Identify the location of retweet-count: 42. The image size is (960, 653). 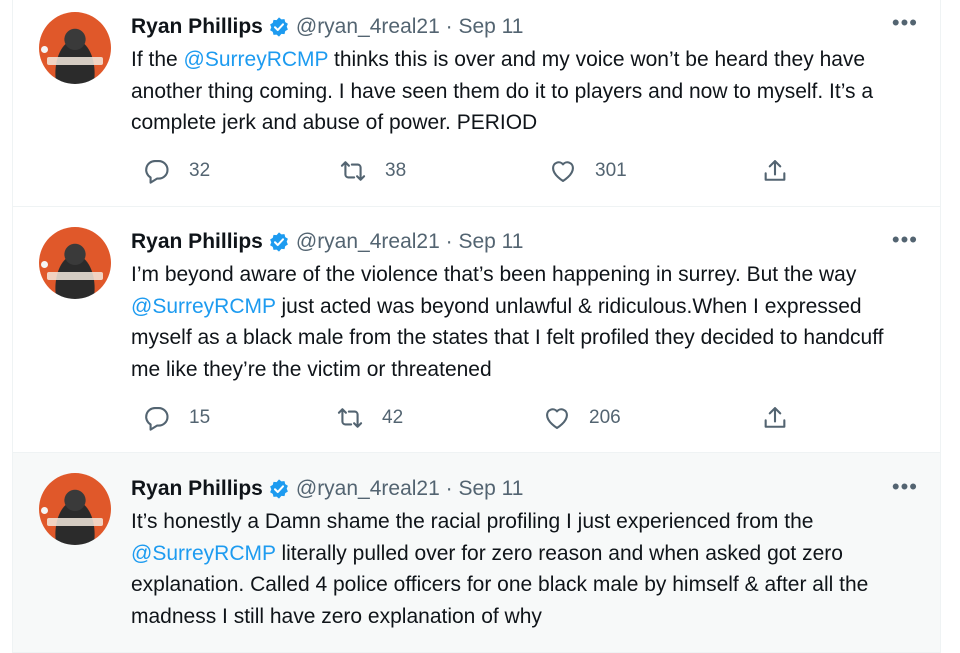
(393, 417).